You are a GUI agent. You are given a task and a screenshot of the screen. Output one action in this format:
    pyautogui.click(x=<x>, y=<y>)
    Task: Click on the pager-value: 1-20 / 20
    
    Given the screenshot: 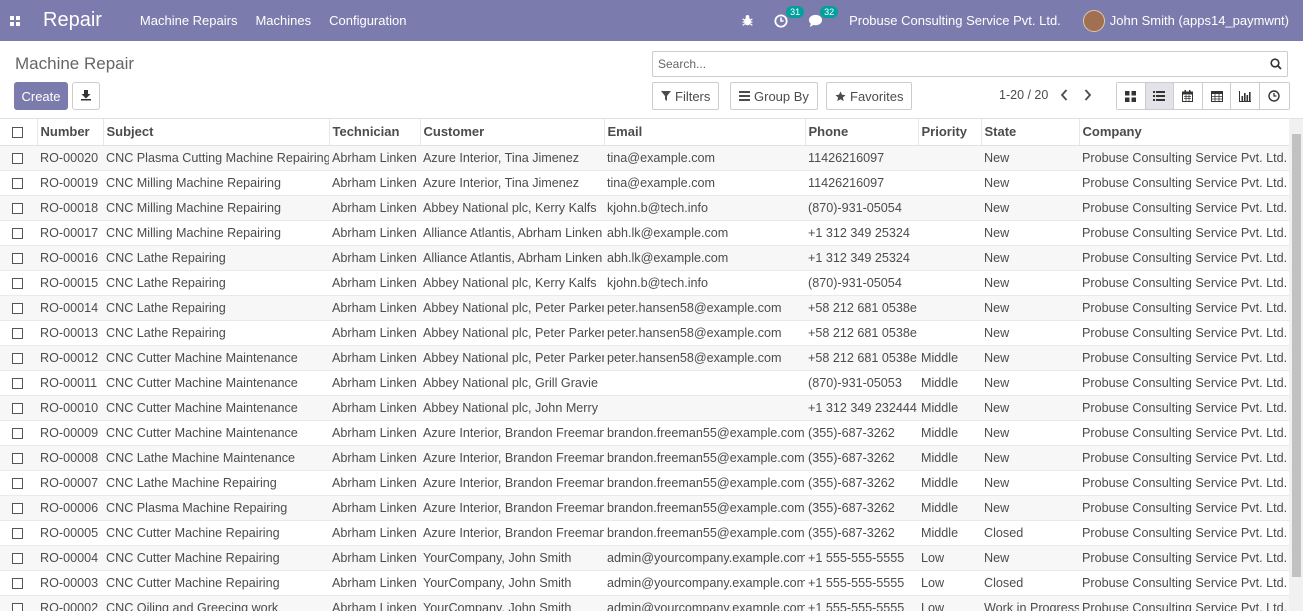 What is the action you would take?
    pyautogui.click(x=1023, y=95)
    